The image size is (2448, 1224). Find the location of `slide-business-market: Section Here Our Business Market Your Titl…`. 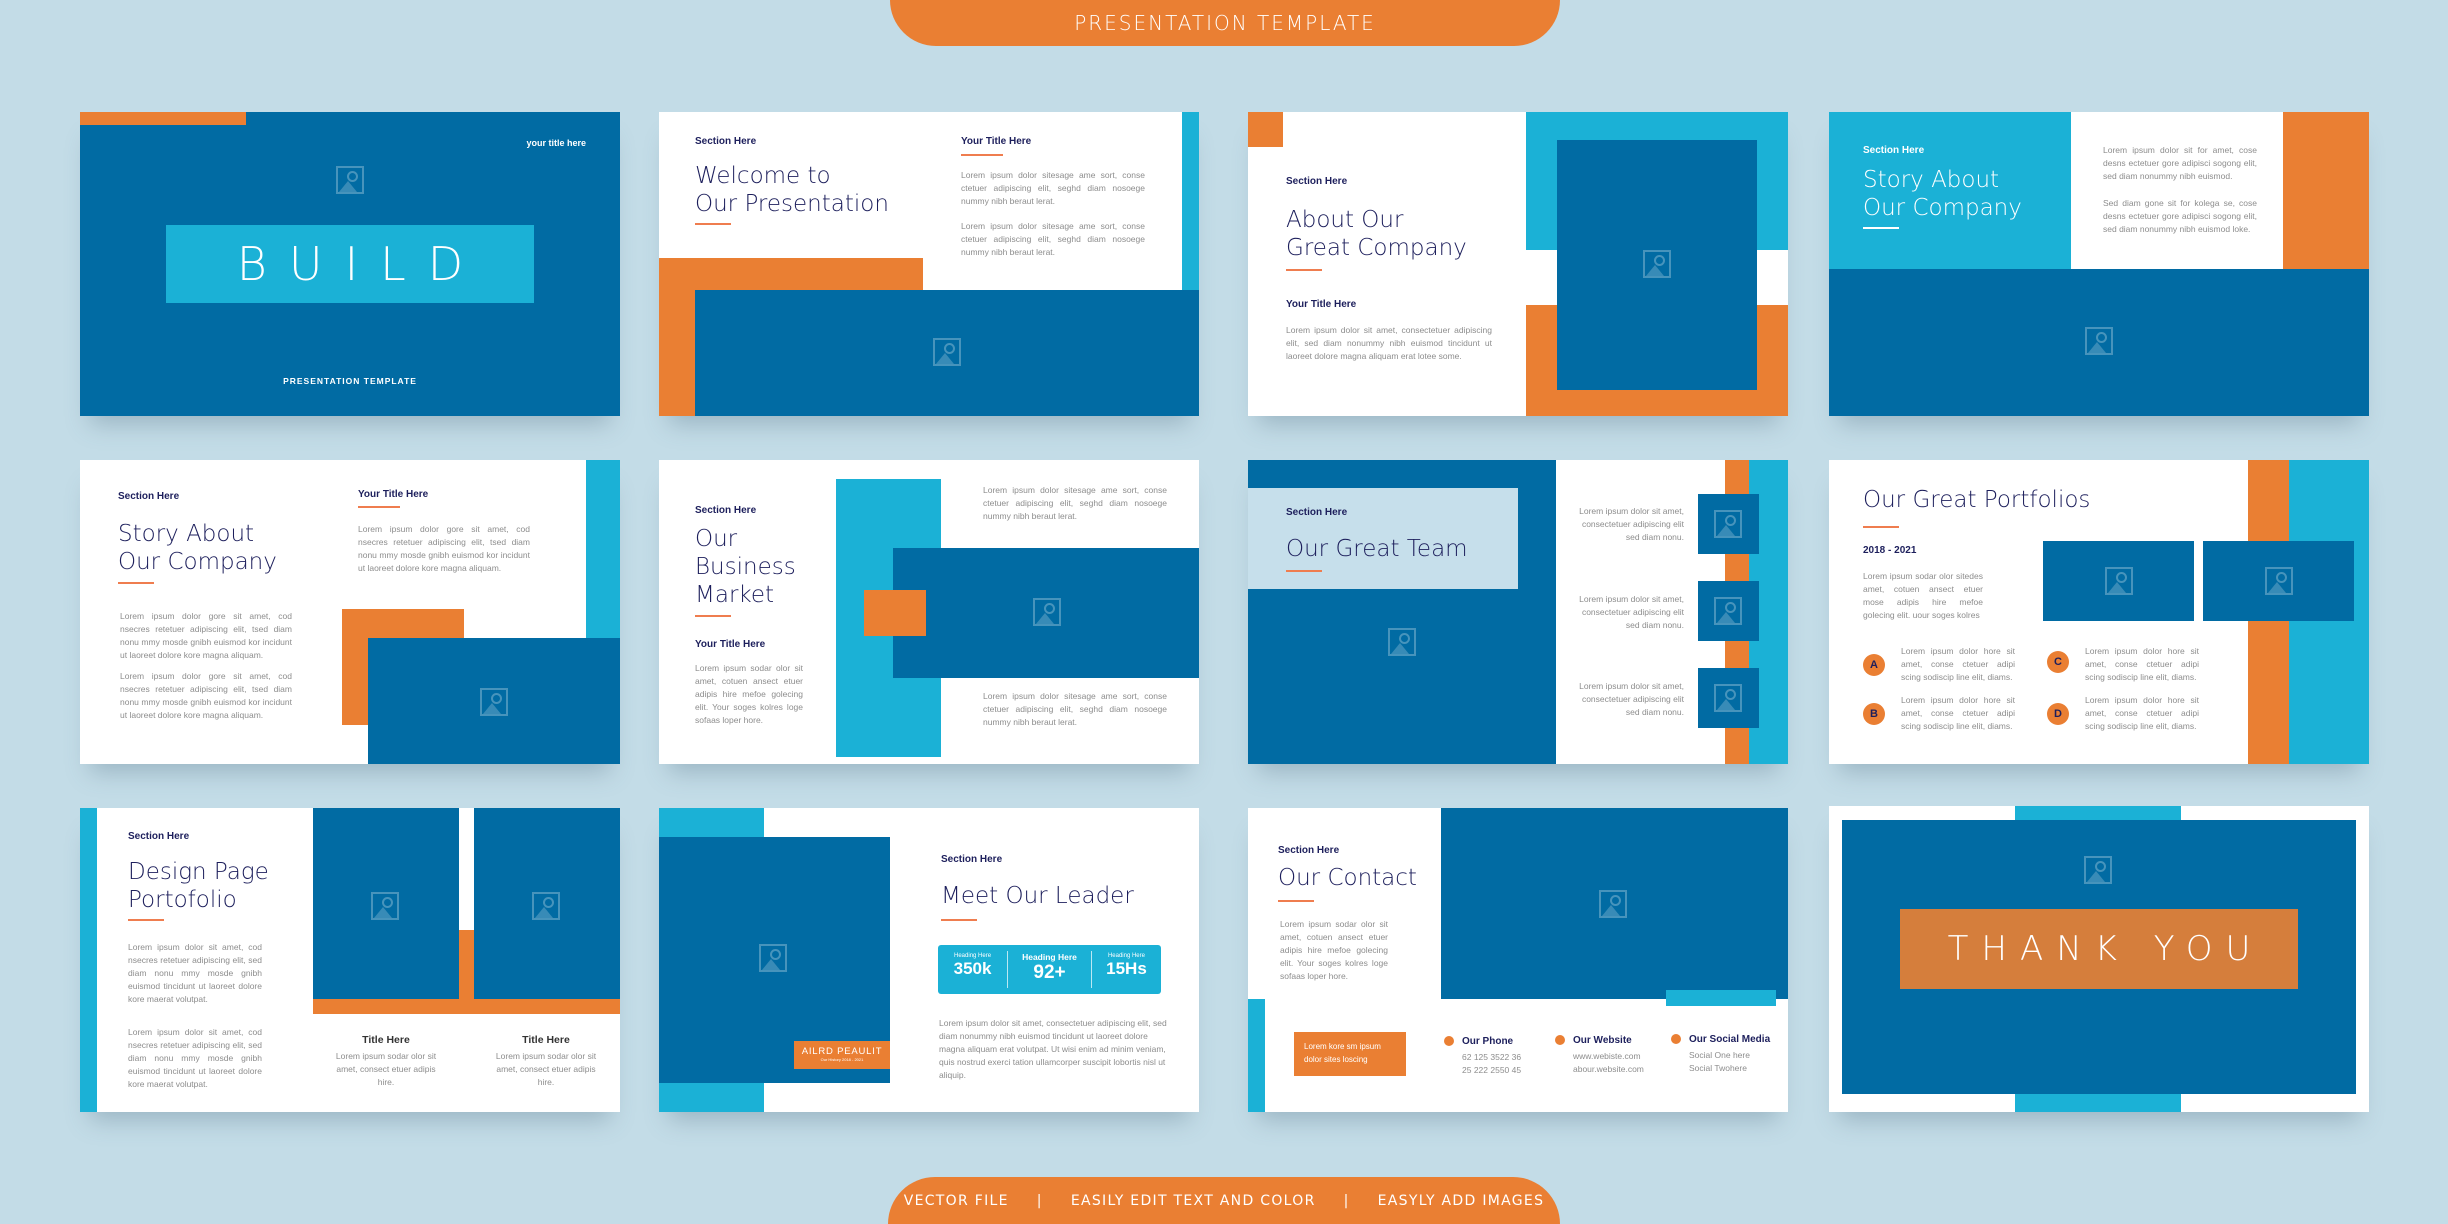

slide-business-market: Section Here Our Business Market Your Titl… is located at coordinates (929, 612).